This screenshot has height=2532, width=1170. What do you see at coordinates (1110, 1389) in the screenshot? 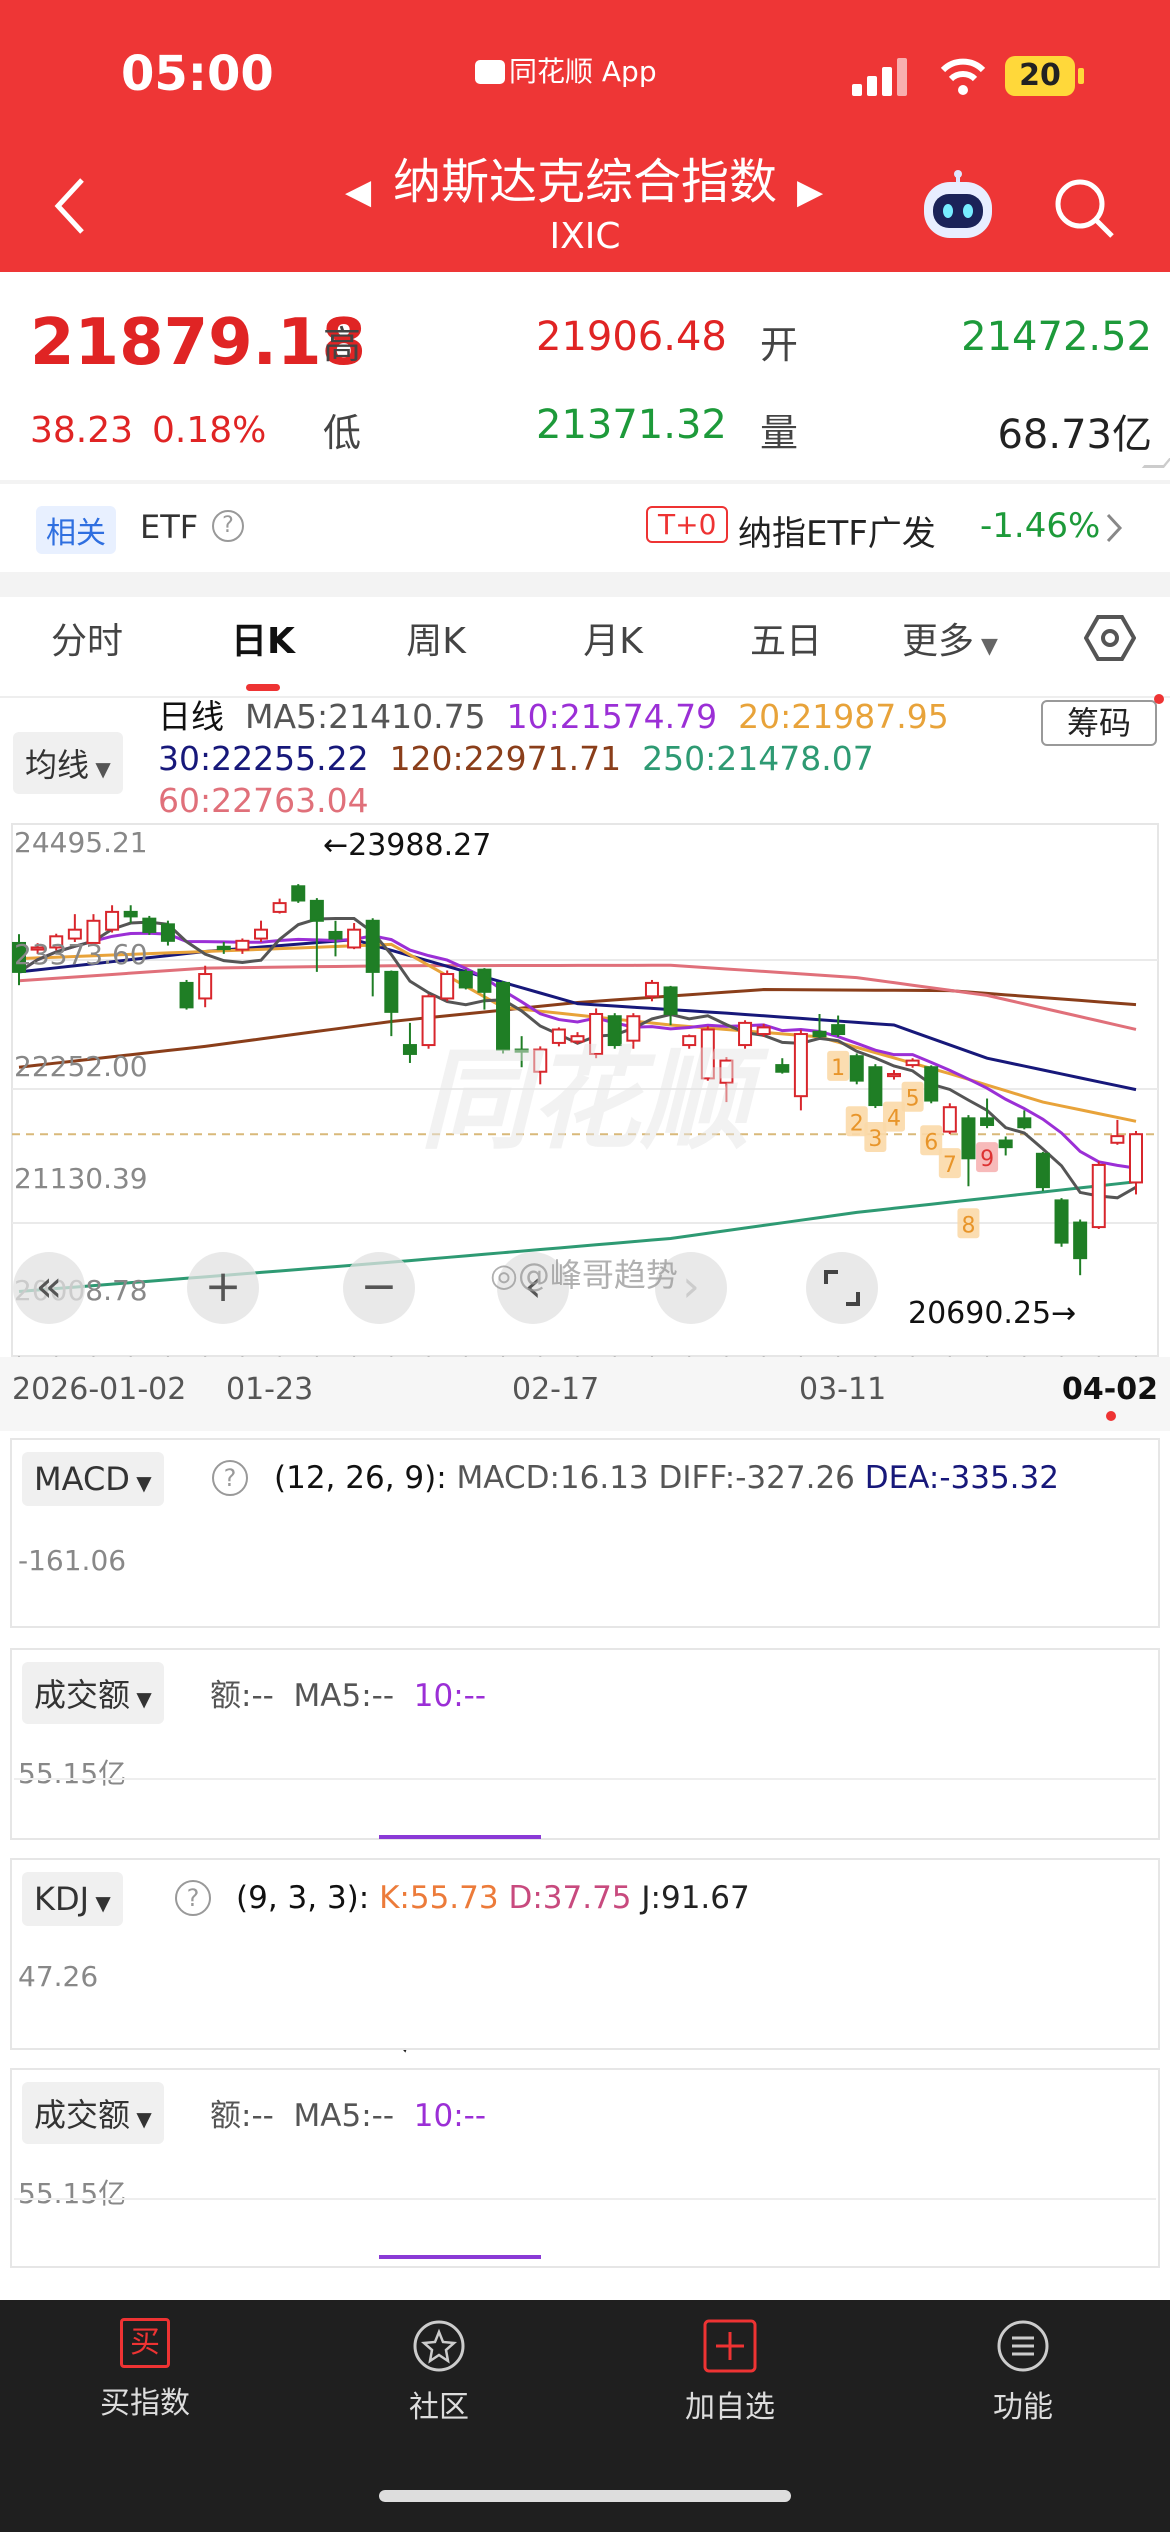
I see `x-axis-label: 04-02` at bounding box center [1110, 1389].